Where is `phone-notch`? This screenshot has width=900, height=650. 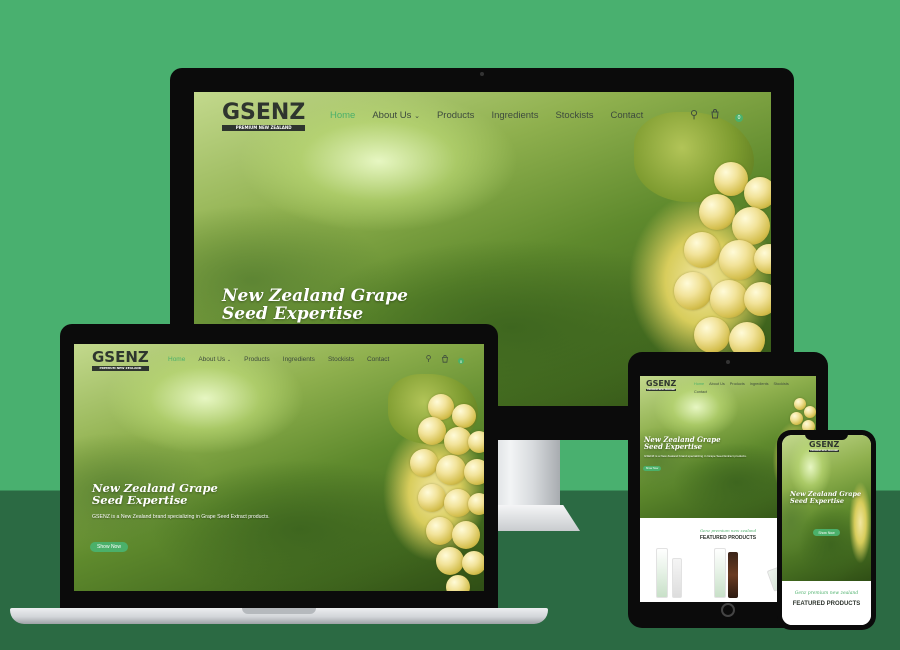 phone-notch is located at coordinates (826, 436).